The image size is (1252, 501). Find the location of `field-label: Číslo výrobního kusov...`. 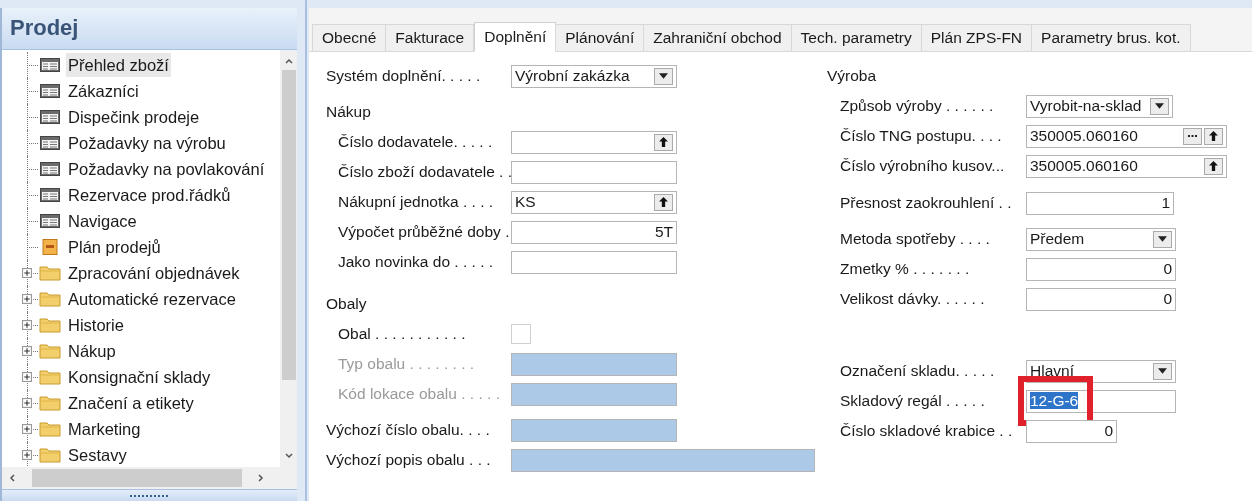

field-label: Číslo výrobního kusov... is located at coordinates (922, 165).